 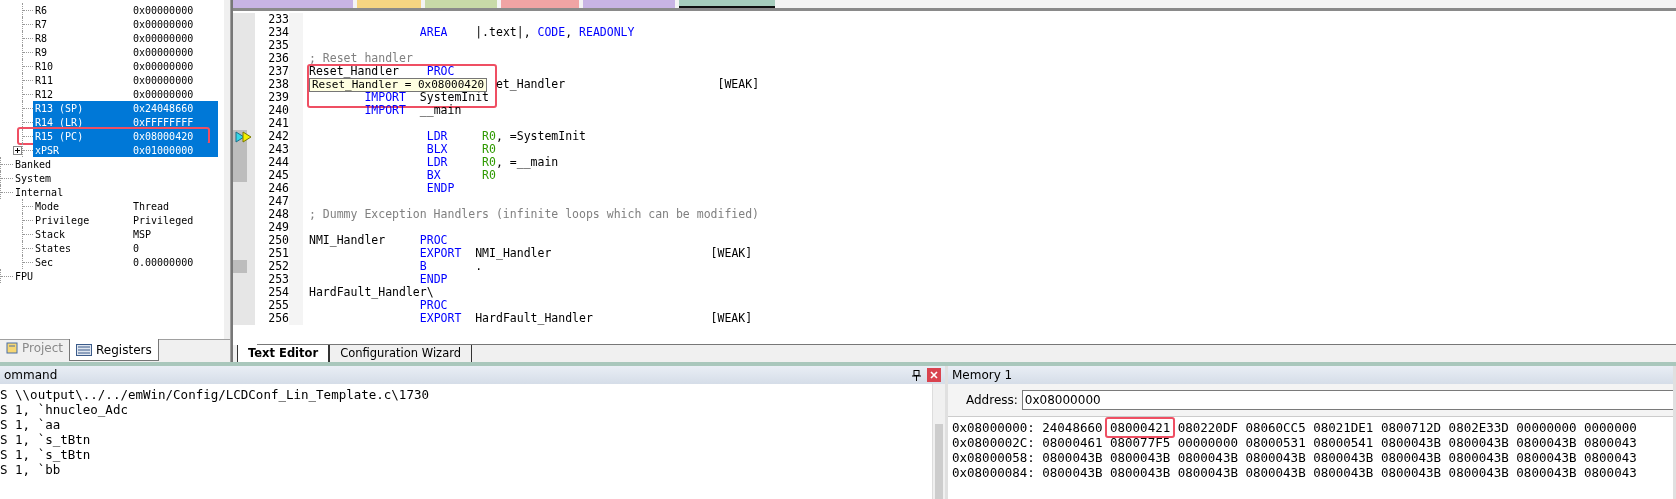 I want to click on register-value: MSP, so click(x=142, y=234).